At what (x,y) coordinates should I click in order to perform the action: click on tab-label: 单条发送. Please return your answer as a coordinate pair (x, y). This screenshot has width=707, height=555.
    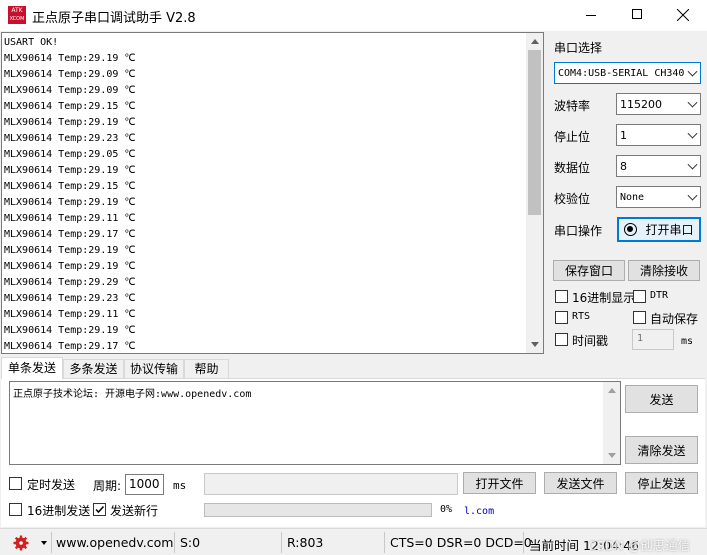
    Looking at the image, I should click on (31, 368).